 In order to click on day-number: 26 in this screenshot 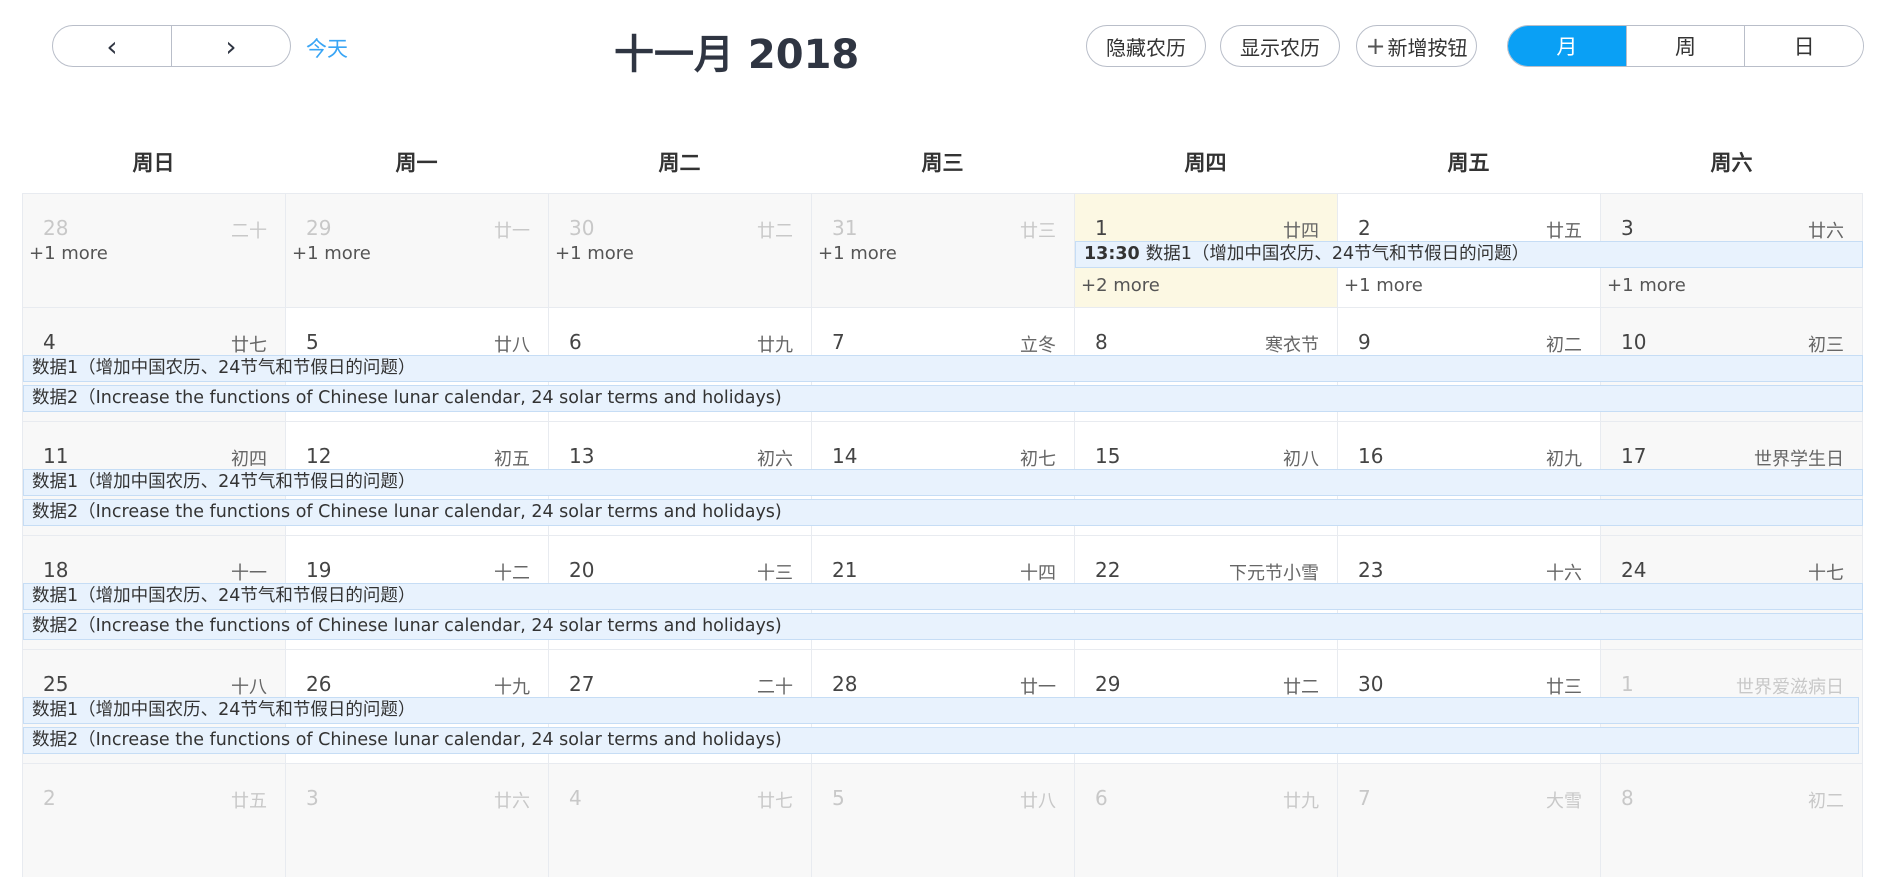, I will do `click(319, 684)`.